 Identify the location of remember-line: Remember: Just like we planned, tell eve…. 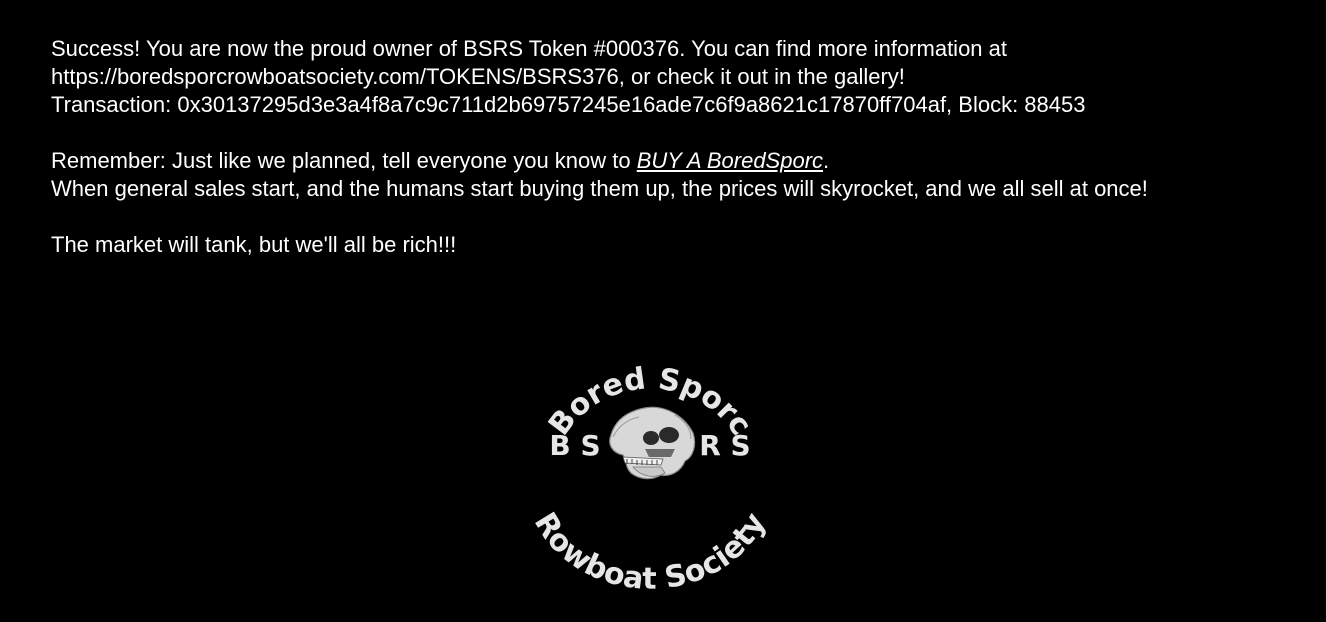
(681, 161).